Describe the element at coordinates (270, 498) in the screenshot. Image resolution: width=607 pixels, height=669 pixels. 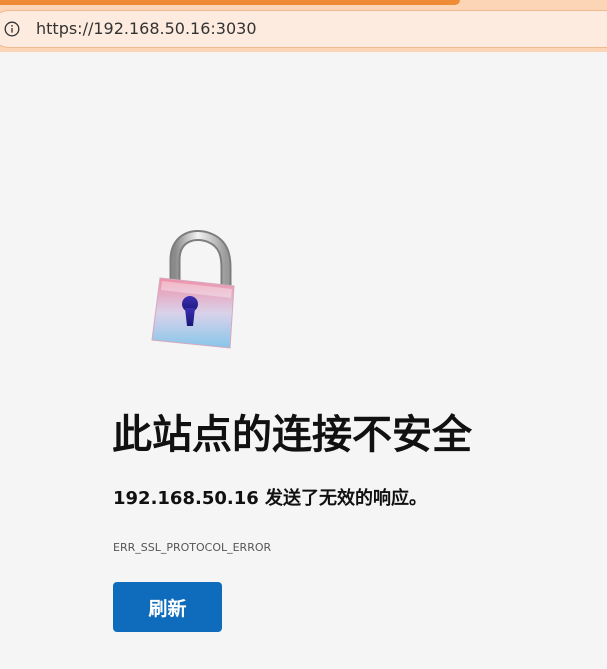
I see `error-description: 192.168.50.16 发送了无效的响应。` at that location.